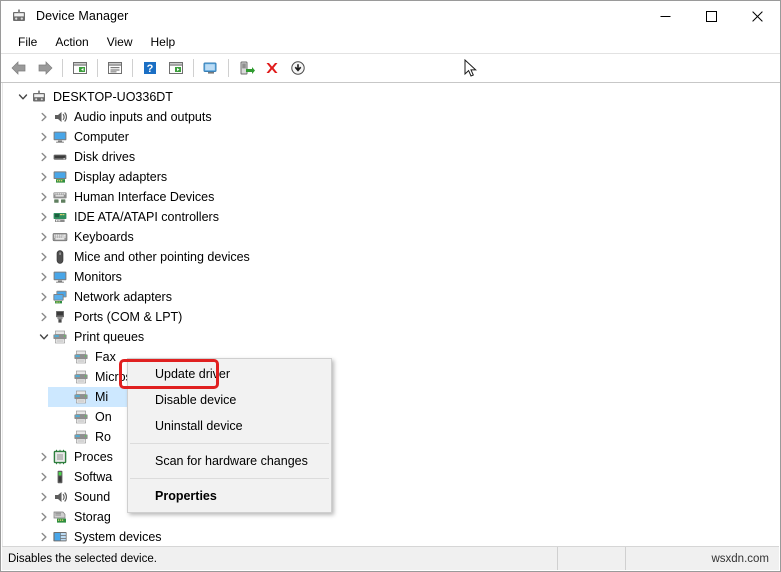 The width and height of the screenshot is (781, 572). I want to click on tree-node: Storag, so click(391, 517).